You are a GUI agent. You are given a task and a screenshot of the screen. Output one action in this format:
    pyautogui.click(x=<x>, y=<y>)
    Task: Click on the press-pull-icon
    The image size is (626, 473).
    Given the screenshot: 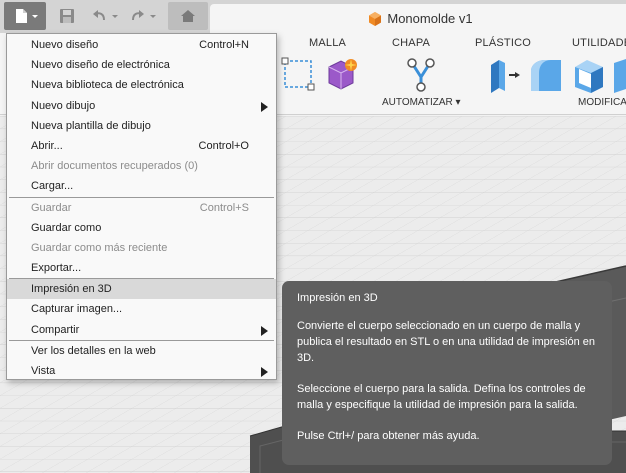 What is the action you would take?
    pyautogui.click(x=505, y=75)
    